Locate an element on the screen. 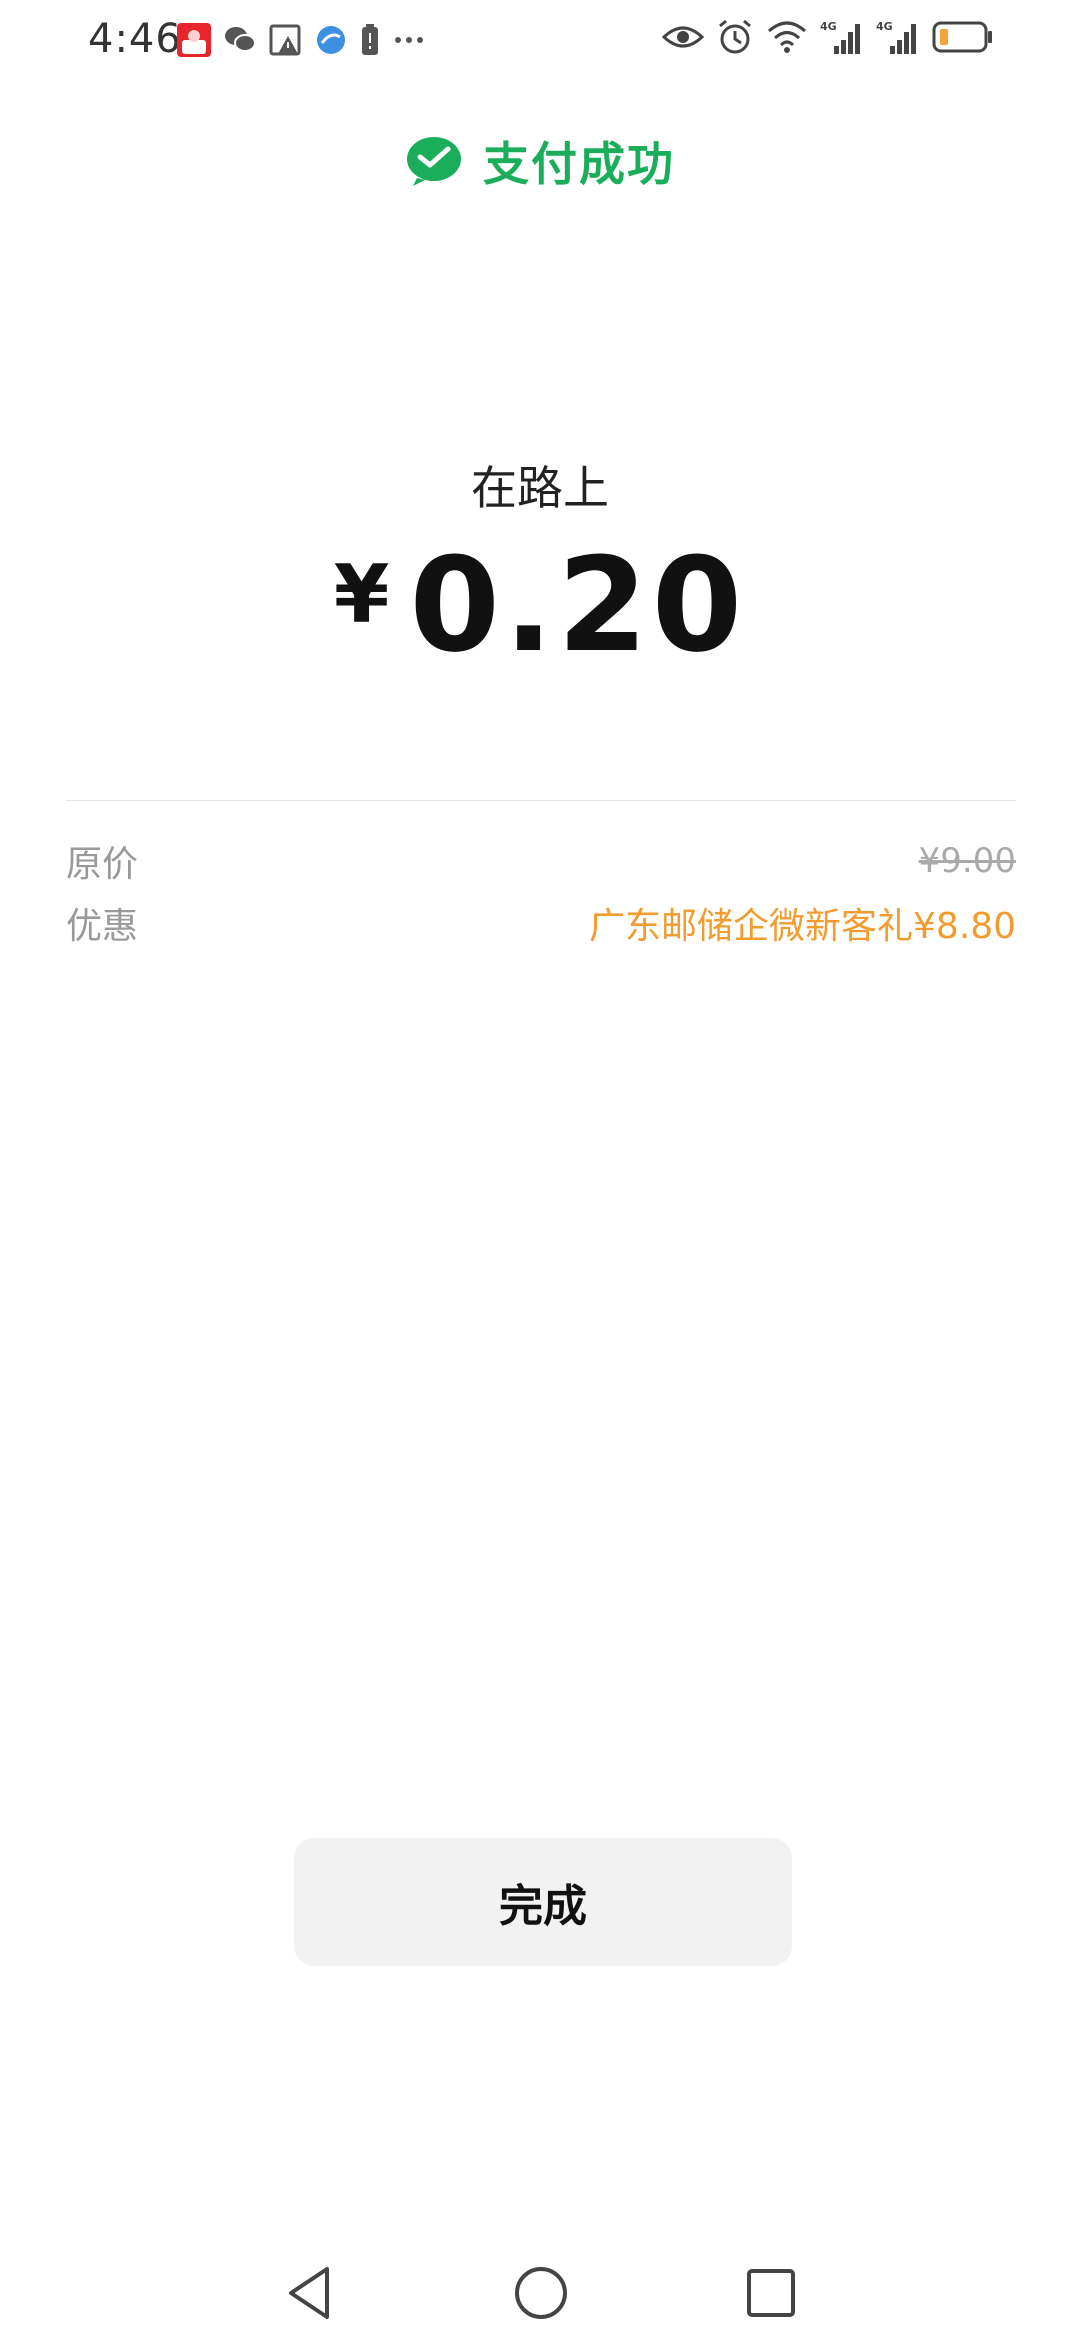 The height and width of the screenshot is (2340, 1080). original-price-value: ¥9.00 is located at coordinates (967, 861).